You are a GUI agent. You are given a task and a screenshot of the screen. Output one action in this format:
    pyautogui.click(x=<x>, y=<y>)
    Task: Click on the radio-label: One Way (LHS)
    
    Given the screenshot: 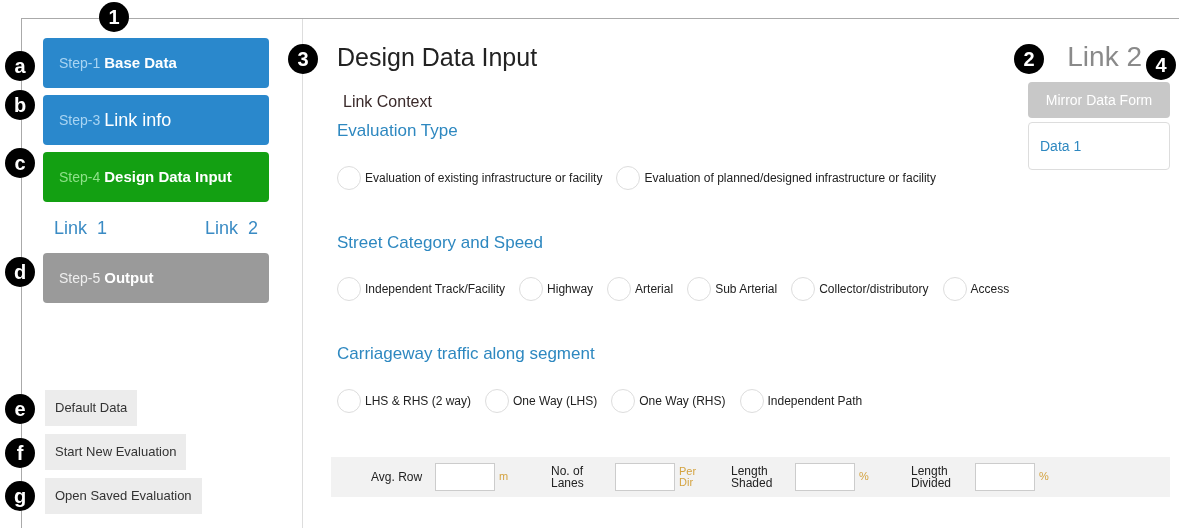 What is the action you would take?
    pyautogui.click(x=555, y=401)
    